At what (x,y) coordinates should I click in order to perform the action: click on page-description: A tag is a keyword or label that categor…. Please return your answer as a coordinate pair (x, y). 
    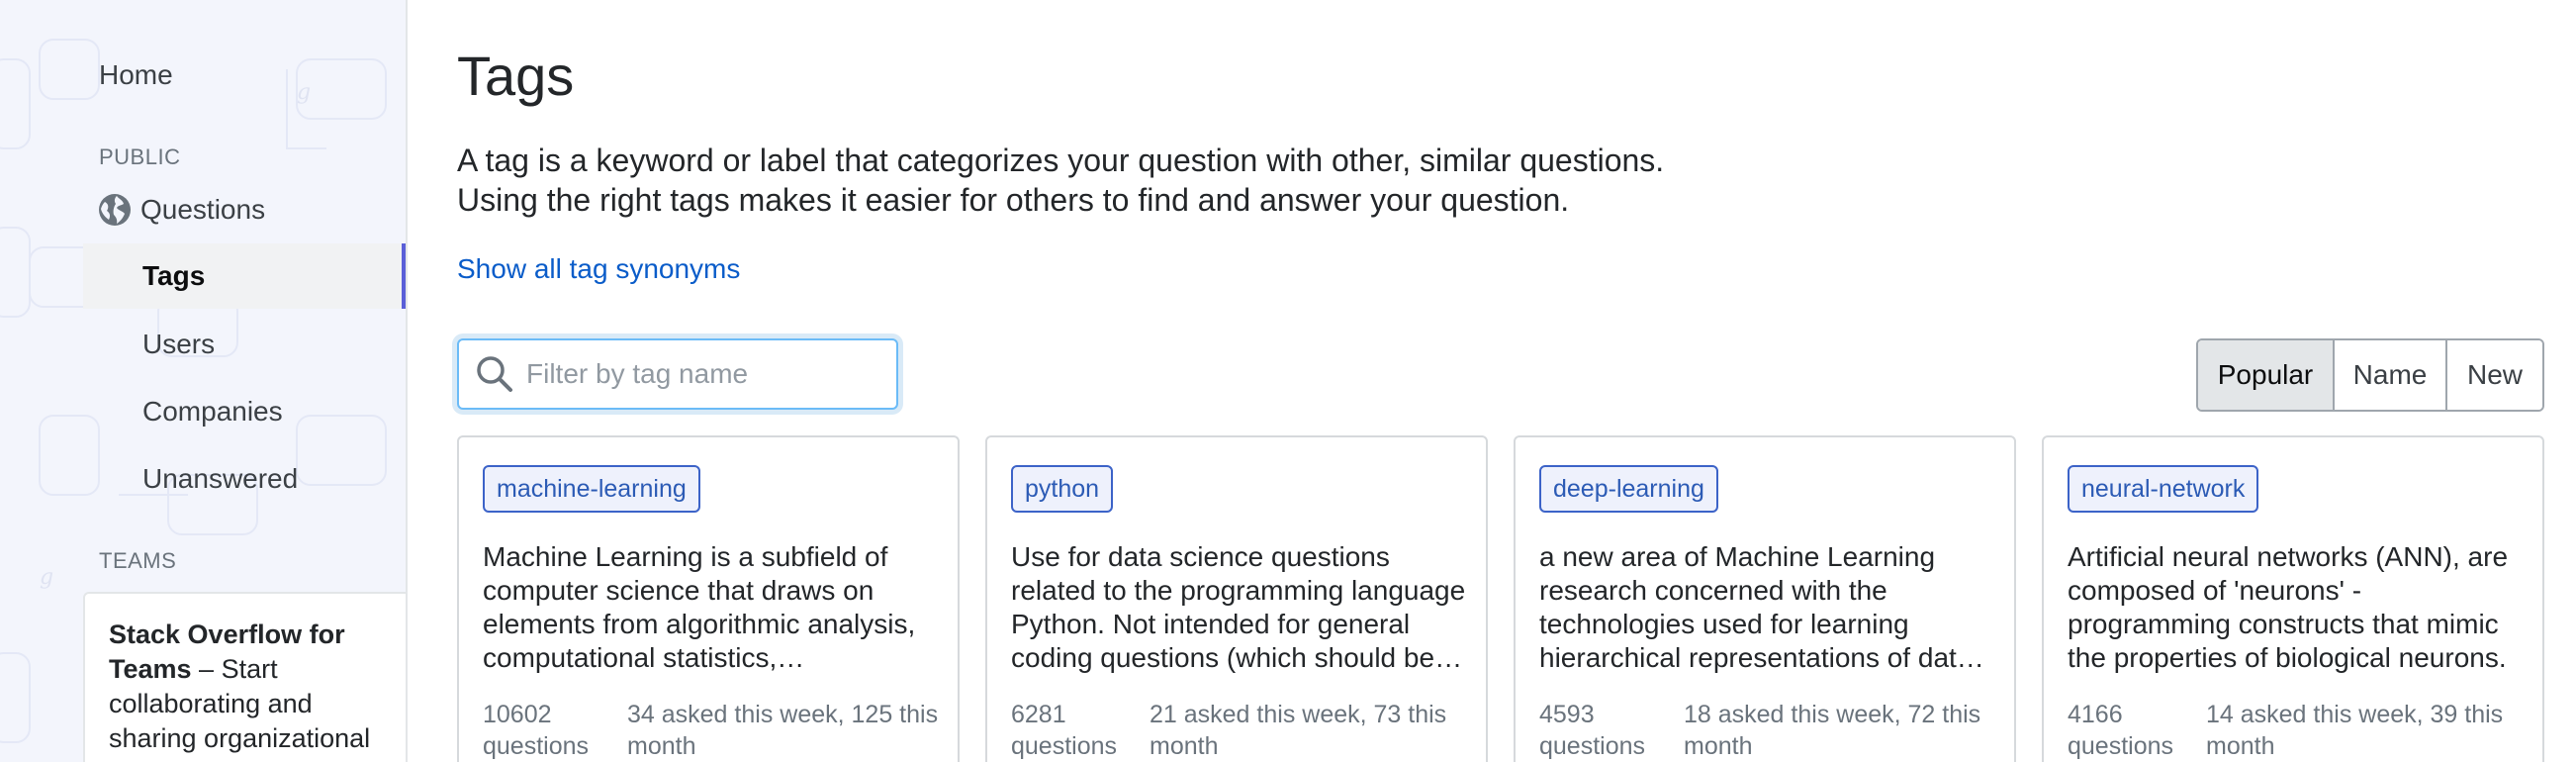
    Looking at the image, I should click on (1149, 181).